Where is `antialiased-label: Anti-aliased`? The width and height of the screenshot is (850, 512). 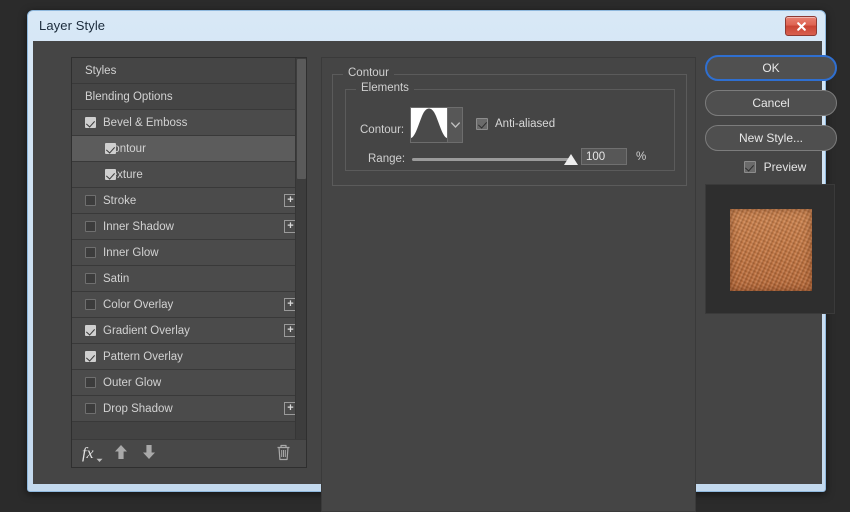 antialiased-label: Anti-aliased is located at coordinates (525, 124).